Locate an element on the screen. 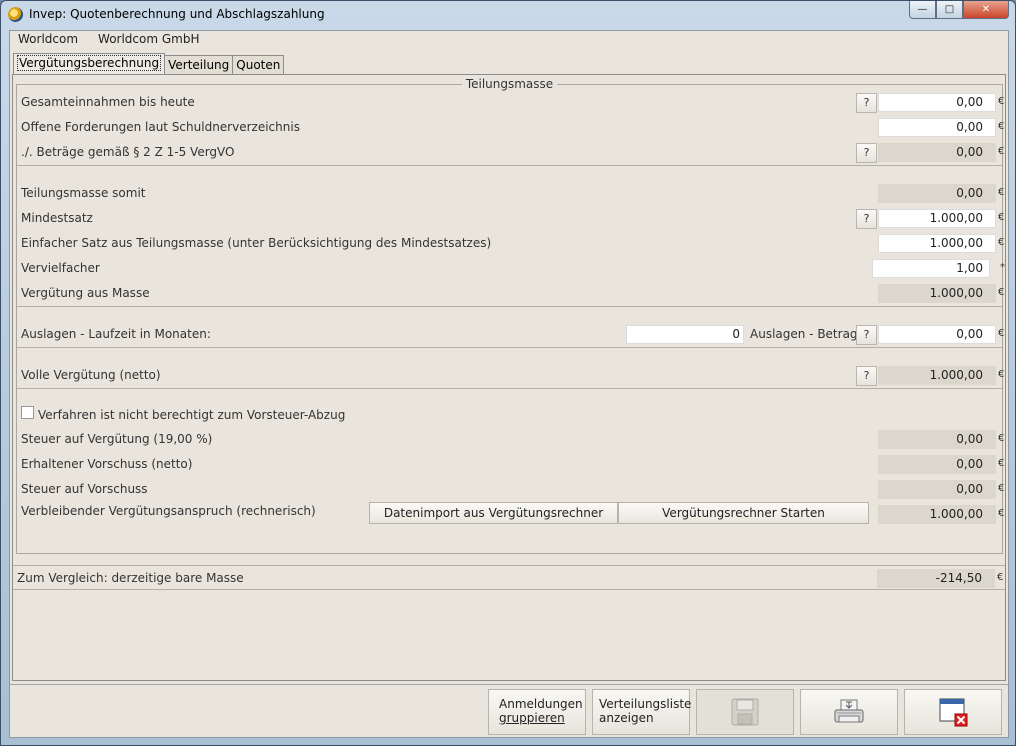 This screenshot has height=746, width=1016. auslagen-betrag-label: Auslagen - Betrag: is located at coordinates (806, 334).